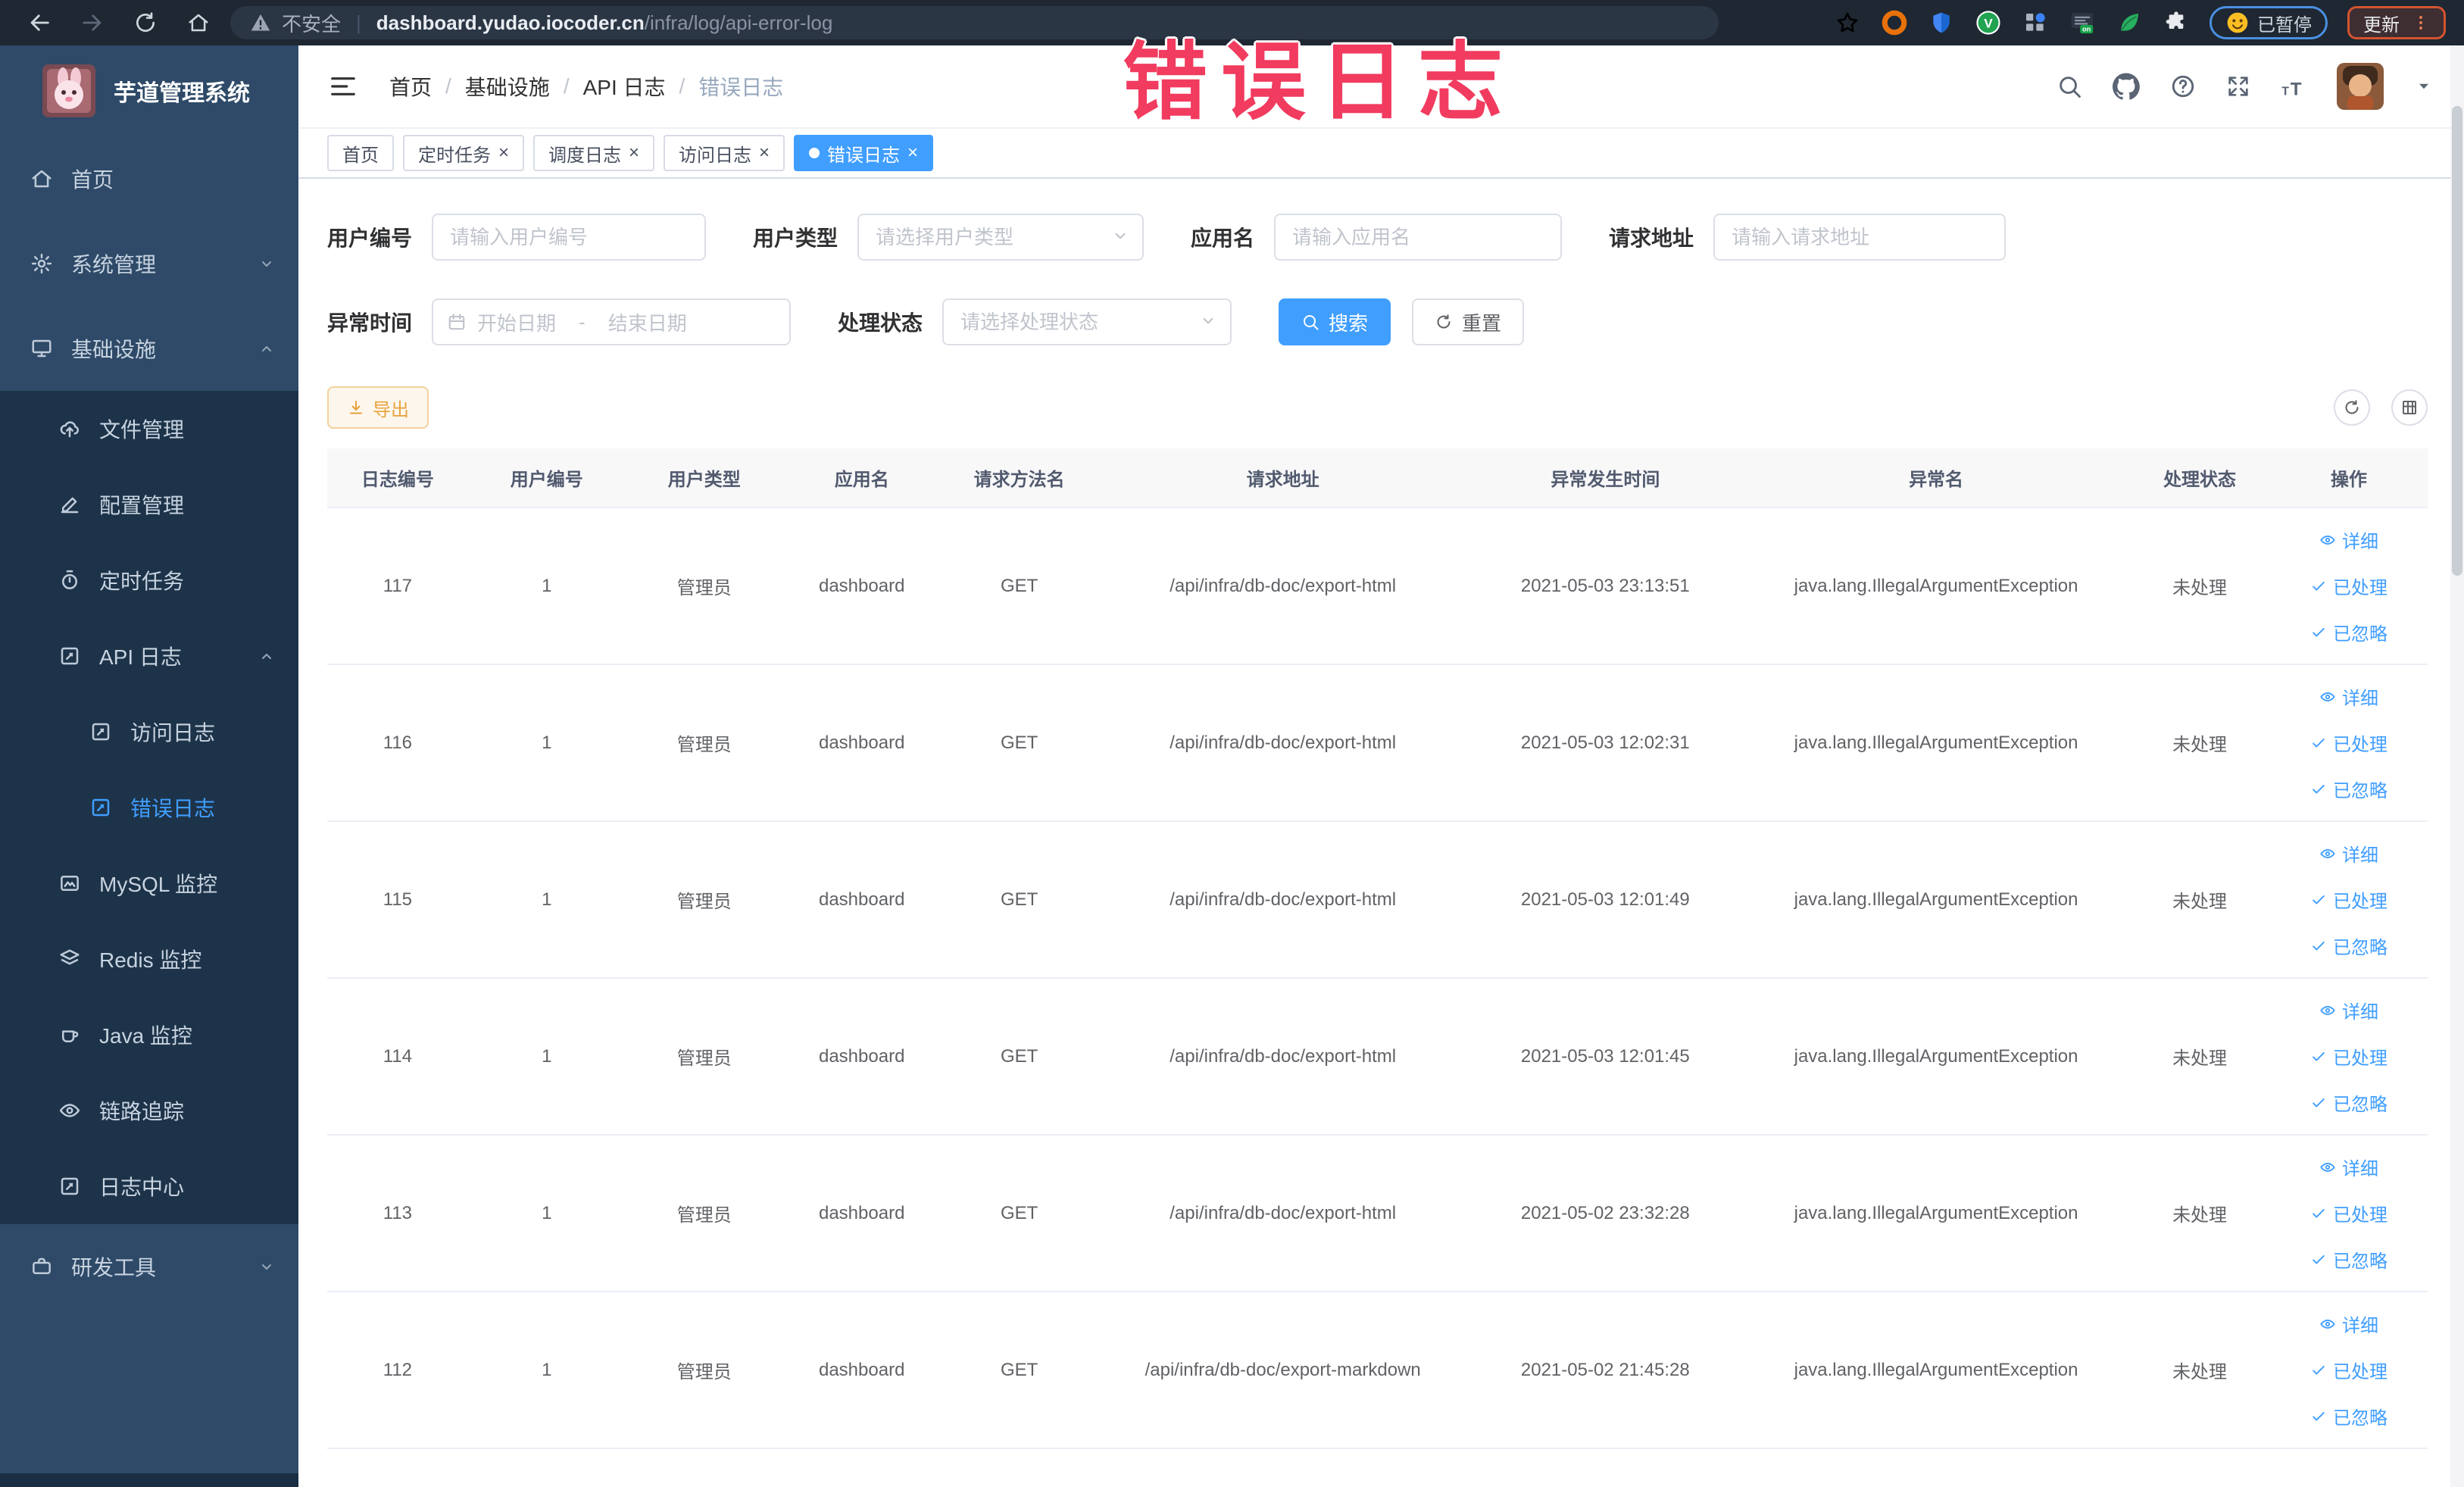  Describe the element at coordinates (2293, 86) in the screenshot. I see `font-size-icon: TT` at that location.